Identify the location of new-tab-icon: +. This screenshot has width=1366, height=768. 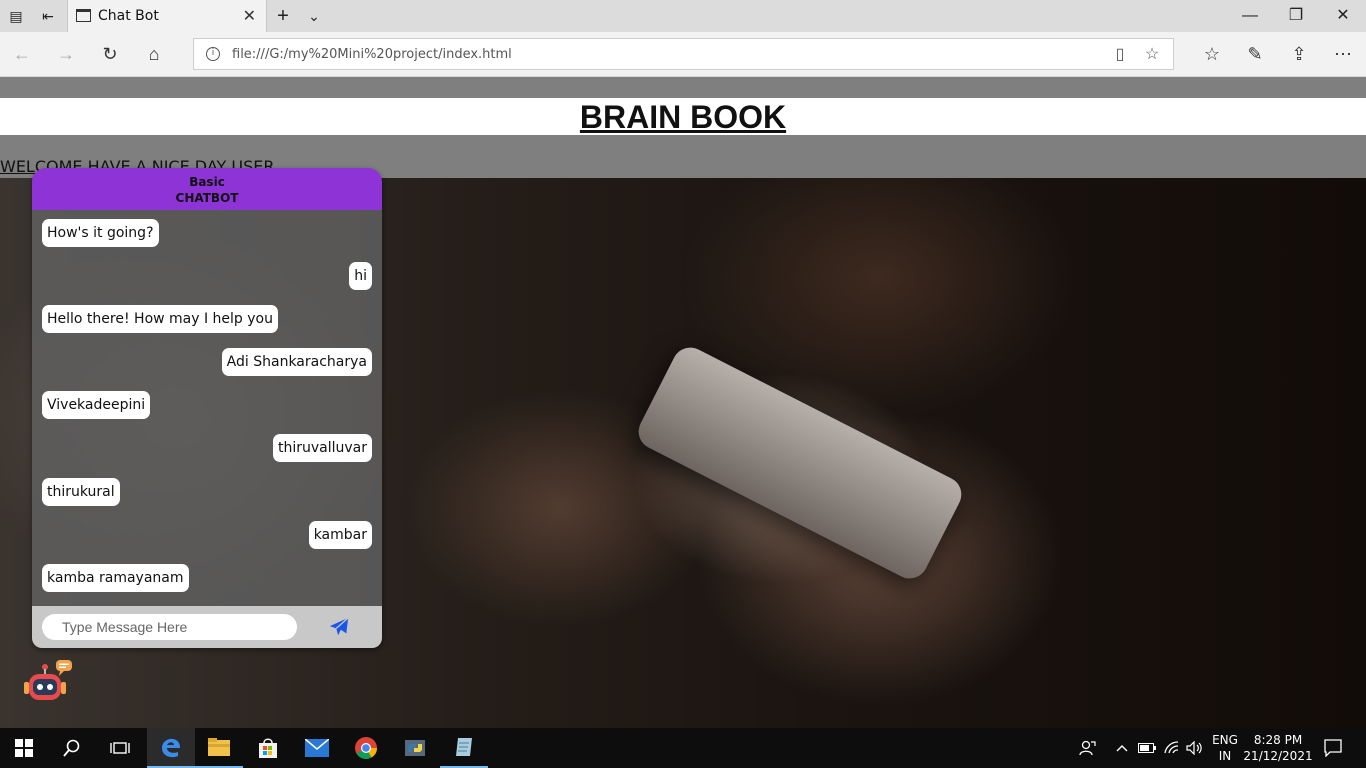
(283, 16).